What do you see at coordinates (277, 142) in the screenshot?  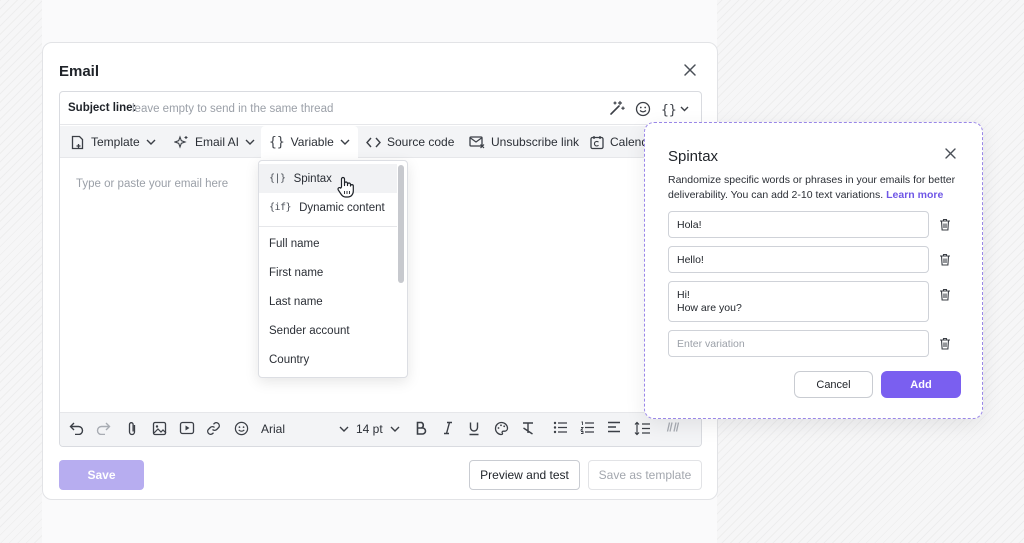 I see `braces-icon: {}` at bounding box center [277, 142].